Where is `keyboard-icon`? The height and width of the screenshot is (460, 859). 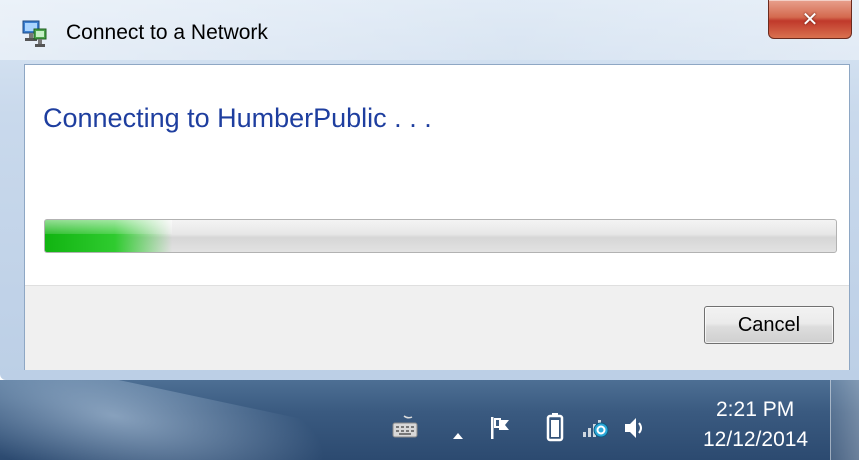 keyboard-icon is located at coordinates (405, 429).